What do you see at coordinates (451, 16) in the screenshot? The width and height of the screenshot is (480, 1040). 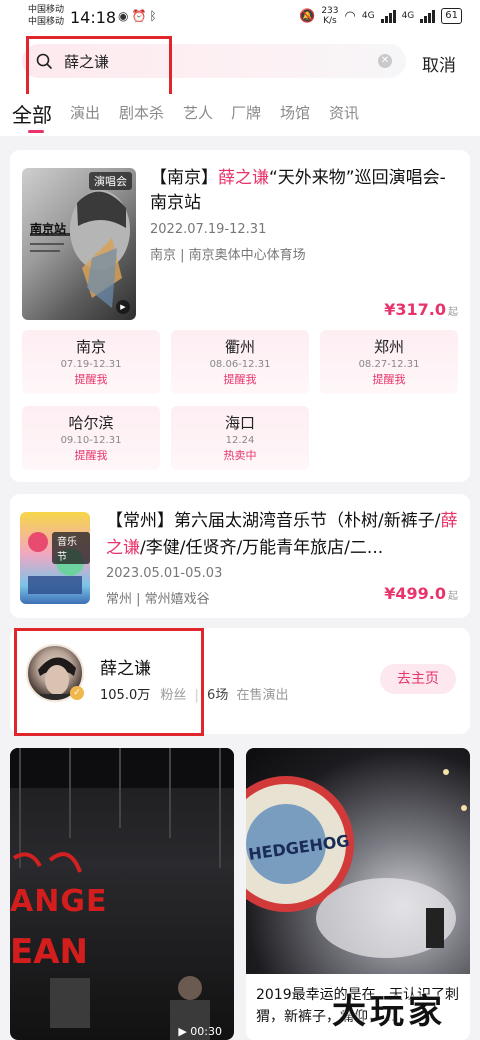 I see `battery-icon: 61` at bounding box center [451, 16].